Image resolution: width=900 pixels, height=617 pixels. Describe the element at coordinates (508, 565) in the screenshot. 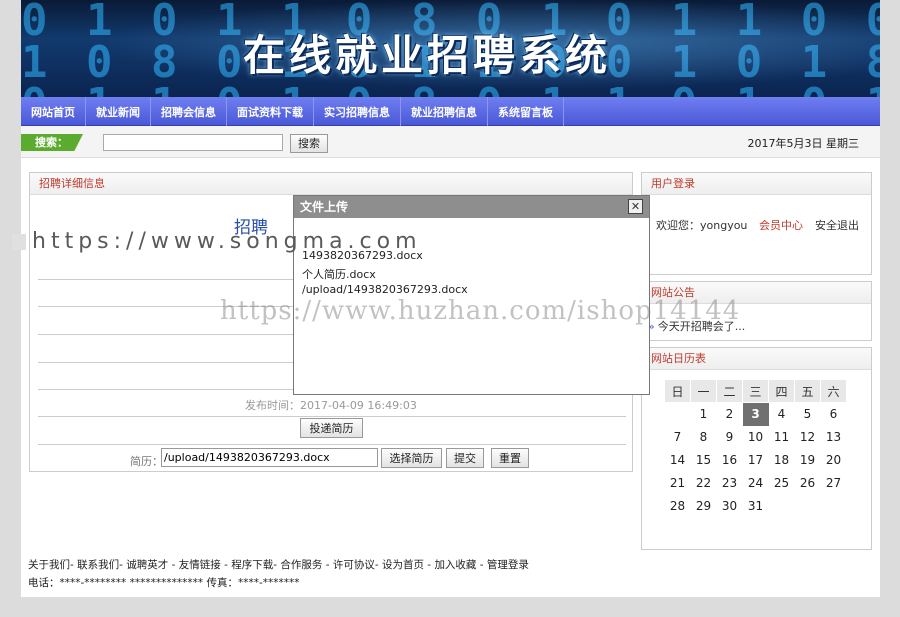

I see `footer-link-admin: 管理登录` at that location.